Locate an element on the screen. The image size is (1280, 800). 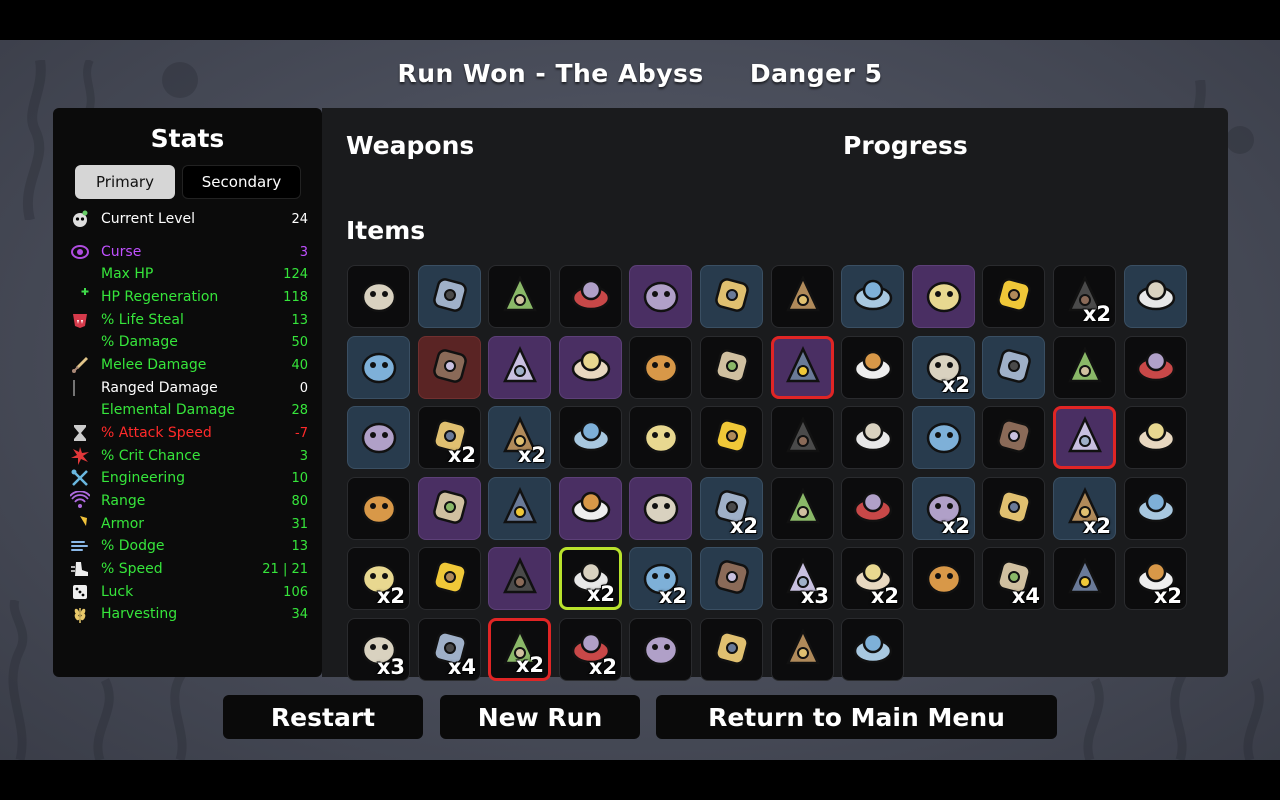
slug-icon is located at coordinates (732, 368).